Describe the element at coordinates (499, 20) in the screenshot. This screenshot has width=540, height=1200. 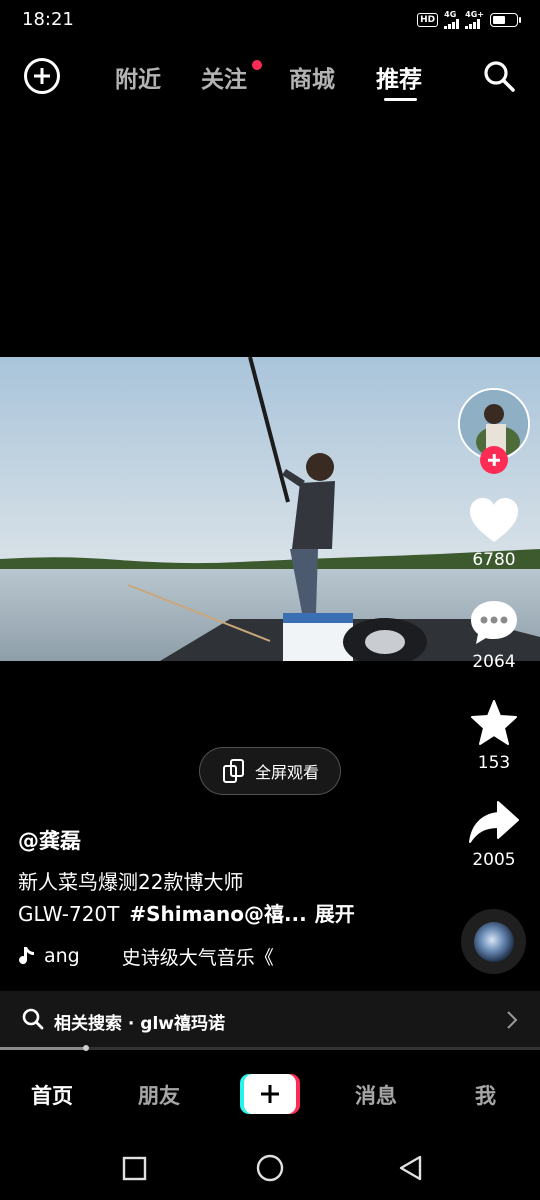
I see `battery-level` at that location.